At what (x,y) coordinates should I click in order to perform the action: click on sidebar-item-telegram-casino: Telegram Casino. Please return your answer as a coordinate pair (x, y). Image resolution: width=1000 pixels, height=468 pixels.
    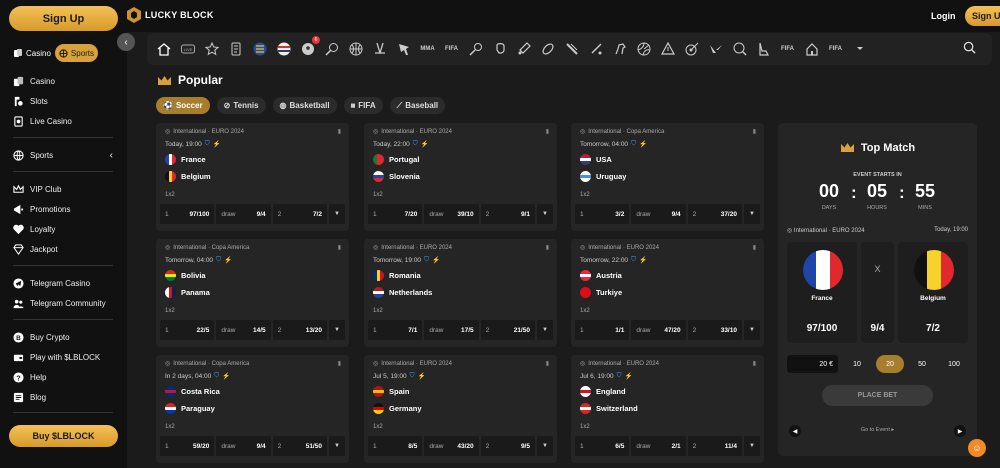
    Looking at the image, I should click on (63, 283).